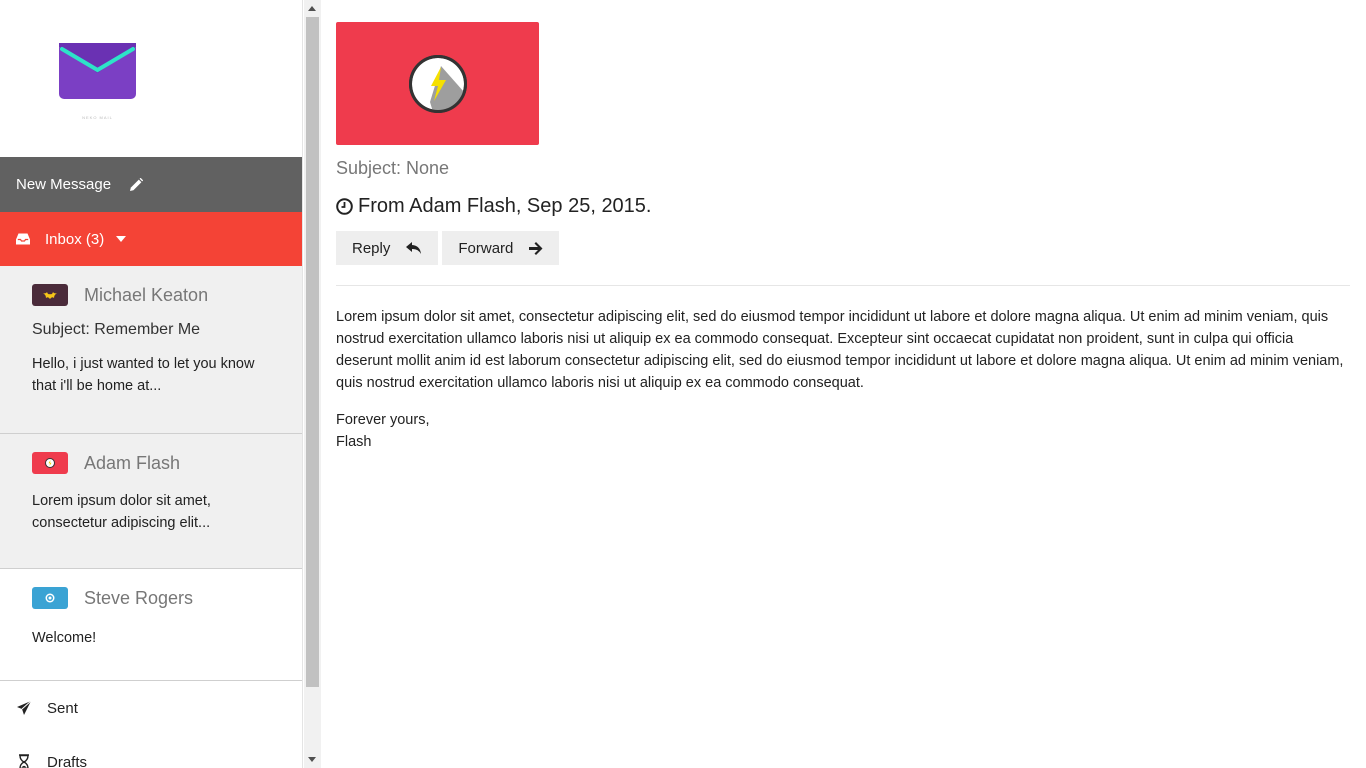 This screenshot has height=768, width=1366. I want to click on sidebar-item-label: Drafts, so click(67, 760).